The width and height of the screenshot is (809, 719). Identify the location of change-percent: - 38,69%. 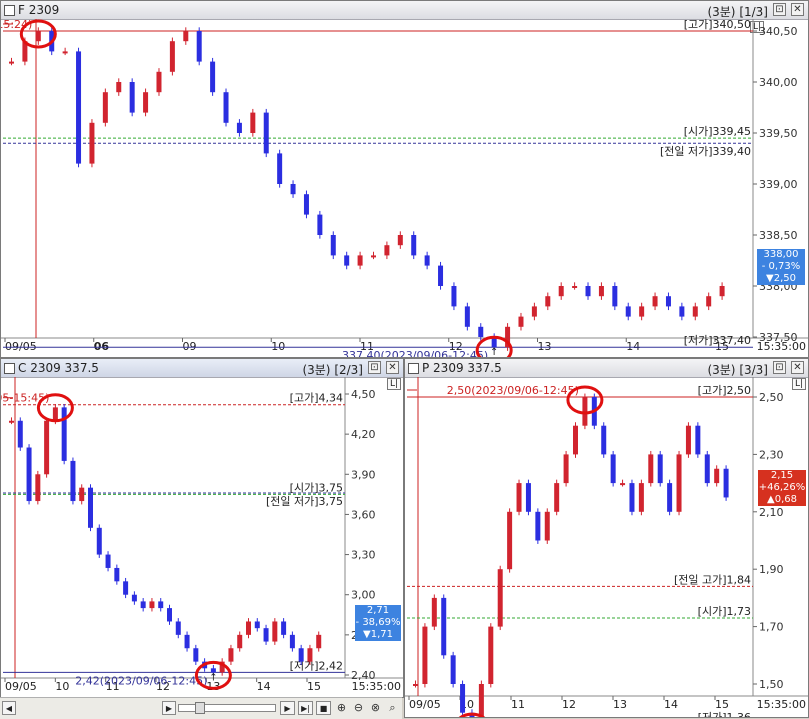
(378, 622).